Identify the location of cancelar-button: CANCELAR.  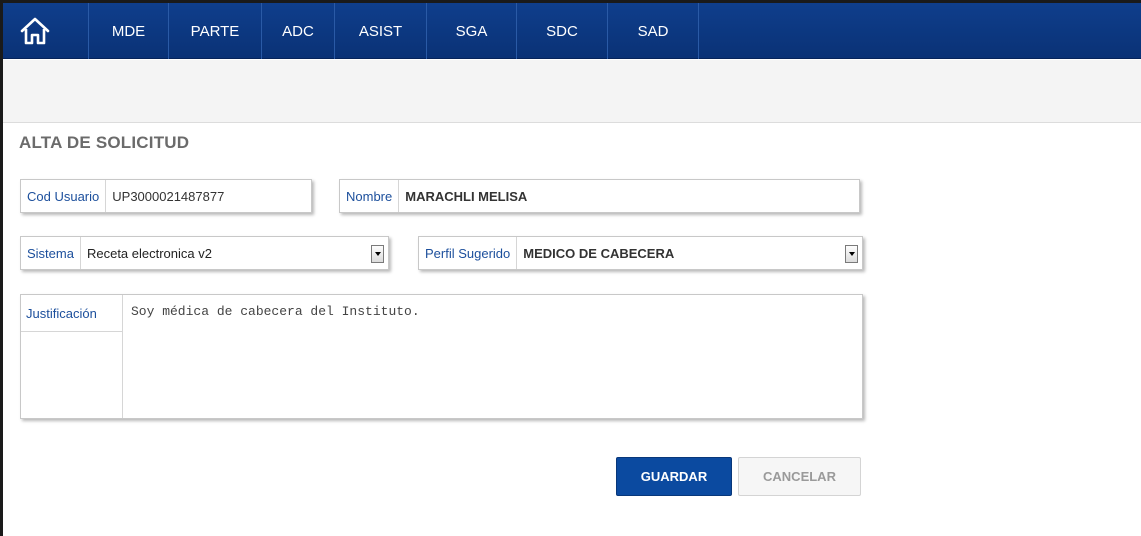
(799, 476).